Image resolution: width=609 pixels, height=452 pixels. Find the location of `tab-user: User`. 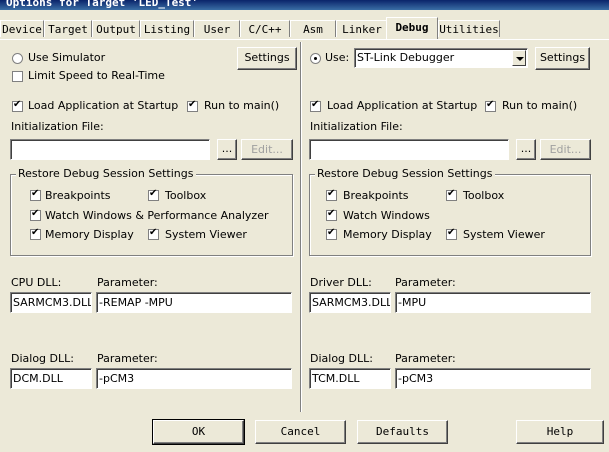

tab-user: User is located at coordinates (217, 28).